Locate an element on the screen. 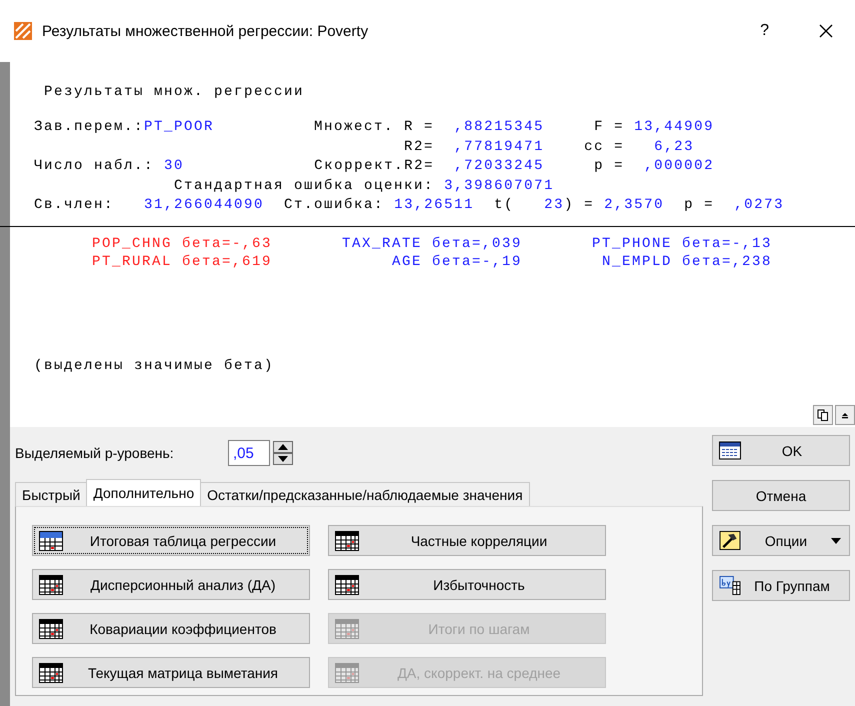 This screenshot has width=855, height=706. command-button: Частные корреляции is located at coordinates (467, 540).